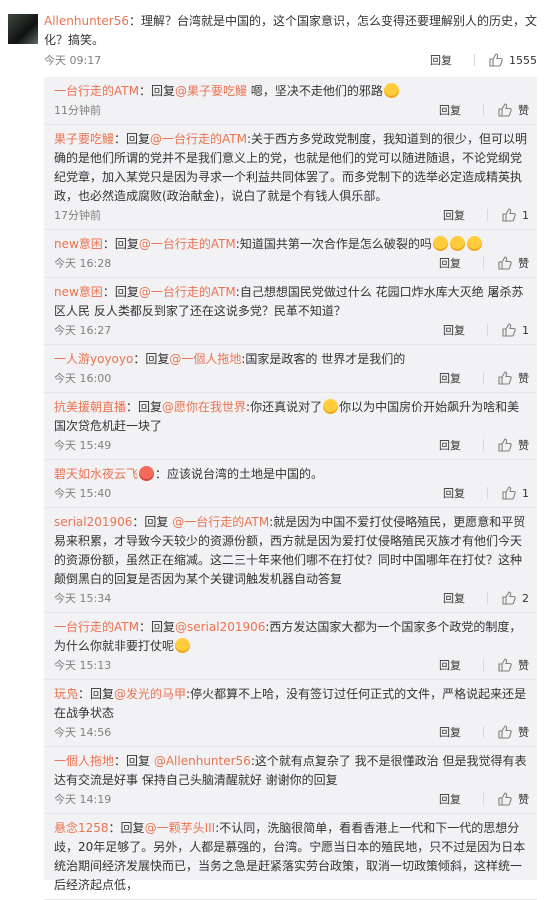  What do you see at coordinates (84, 761) in the screenshot?
I see `reply-username: 一個人拖地` at bounding box center [84, 761].